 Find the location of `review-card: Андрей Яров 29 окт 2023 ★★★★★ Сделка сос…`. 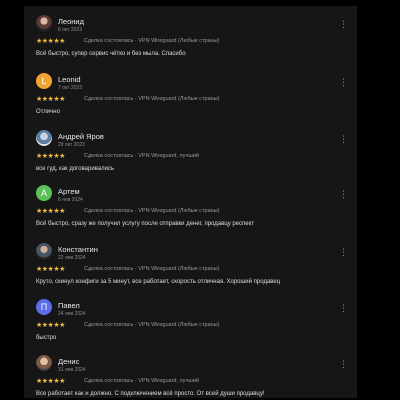

review-card: Андрей Яров 29 окт 2023 ★★★★★ Сделка сос… is located at coordinates (190, 151).